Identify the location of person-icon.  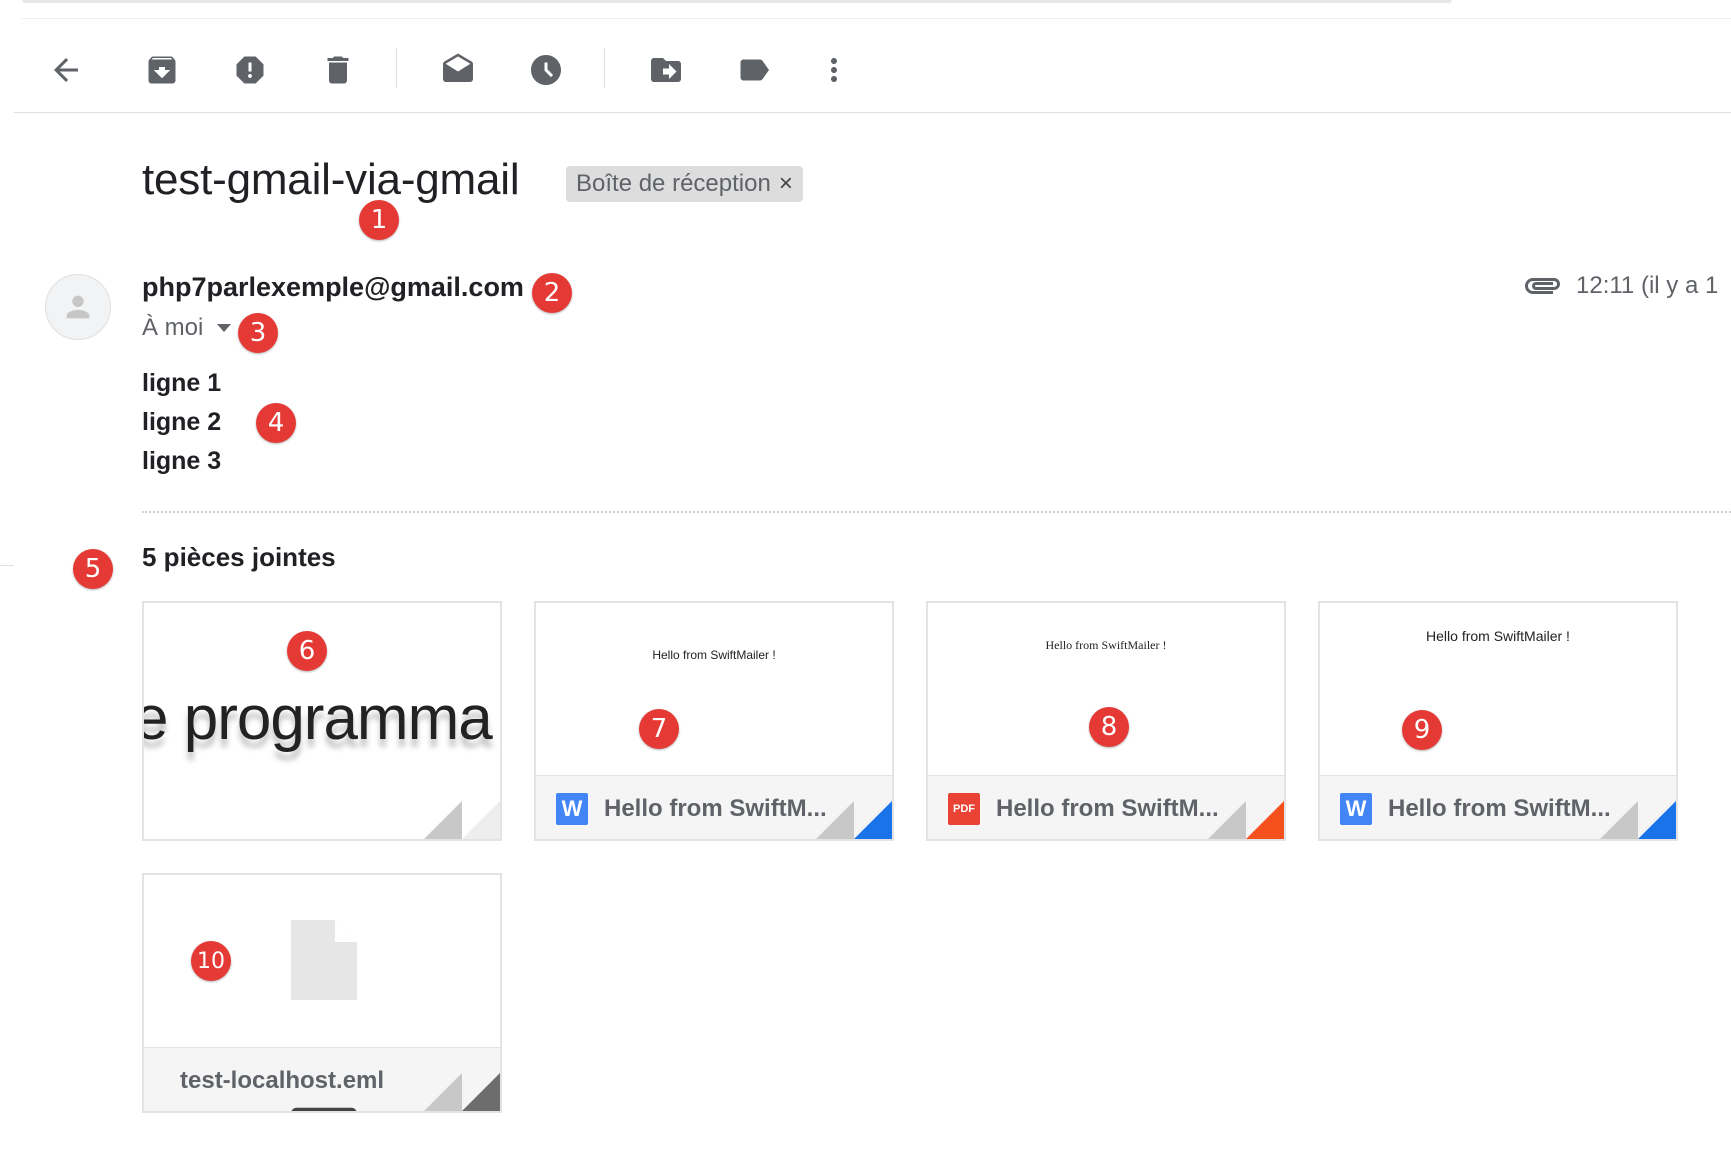
(78, 307).